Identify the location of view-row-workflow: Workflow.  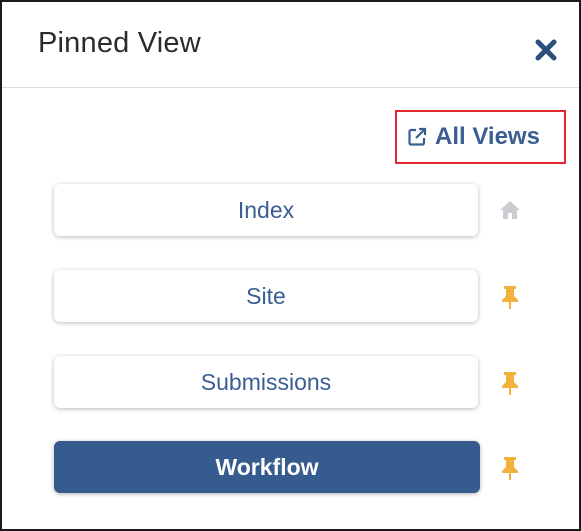
(294, 468).